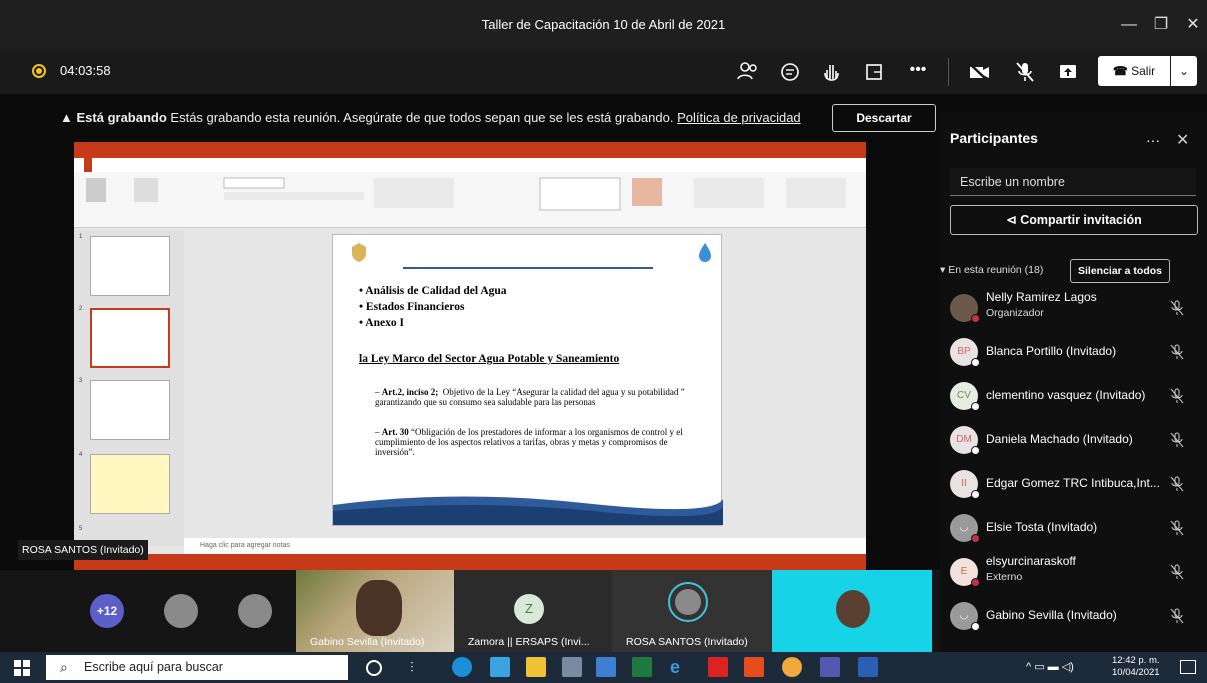 The height and width of the screenshot is (683, 1207). Describe the element at coordinates (874, 72) in the screenshot. I see `breakout-rooms-icon` at that location.